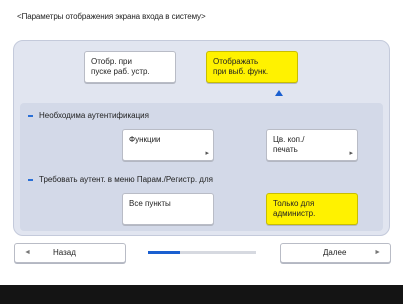  I want to click on color-copy-print-label-1: Цв. коп./, so click(289, 139).